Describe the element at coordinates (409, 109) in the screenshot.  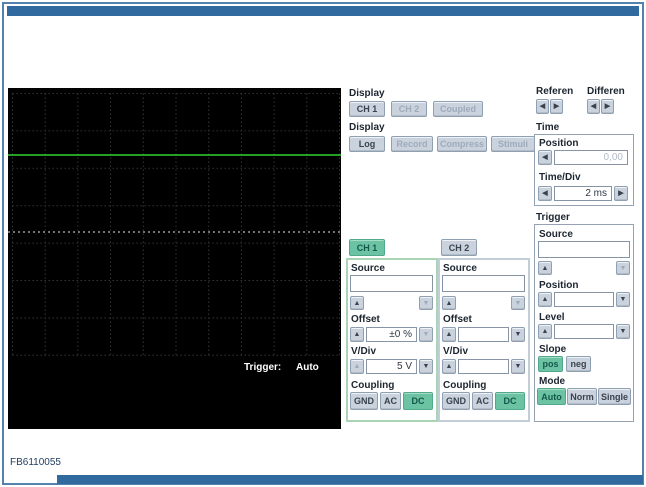
I see `display-ch2-button: CH 2` at that location.